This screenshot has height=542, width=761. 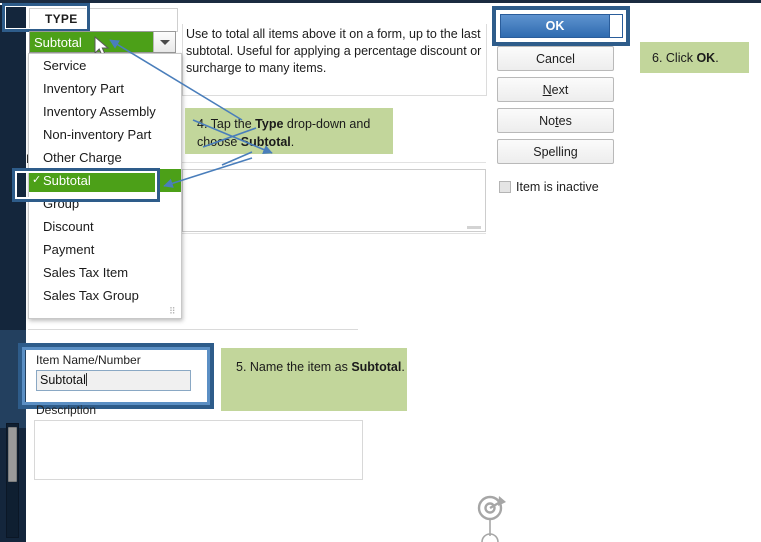 What do you see at coordinates (474, 227) in the screenshot?
I see `resize-grip-icon` at bounding box center [474, 227].